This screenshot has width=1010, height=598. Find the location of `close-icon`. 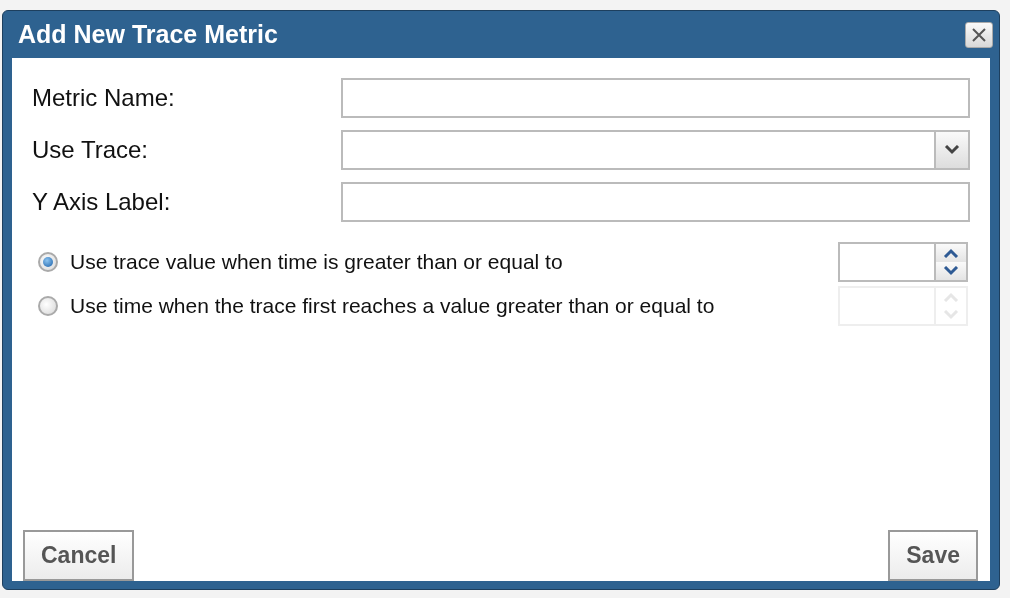

close-icon is located at coordinates (979, 34).